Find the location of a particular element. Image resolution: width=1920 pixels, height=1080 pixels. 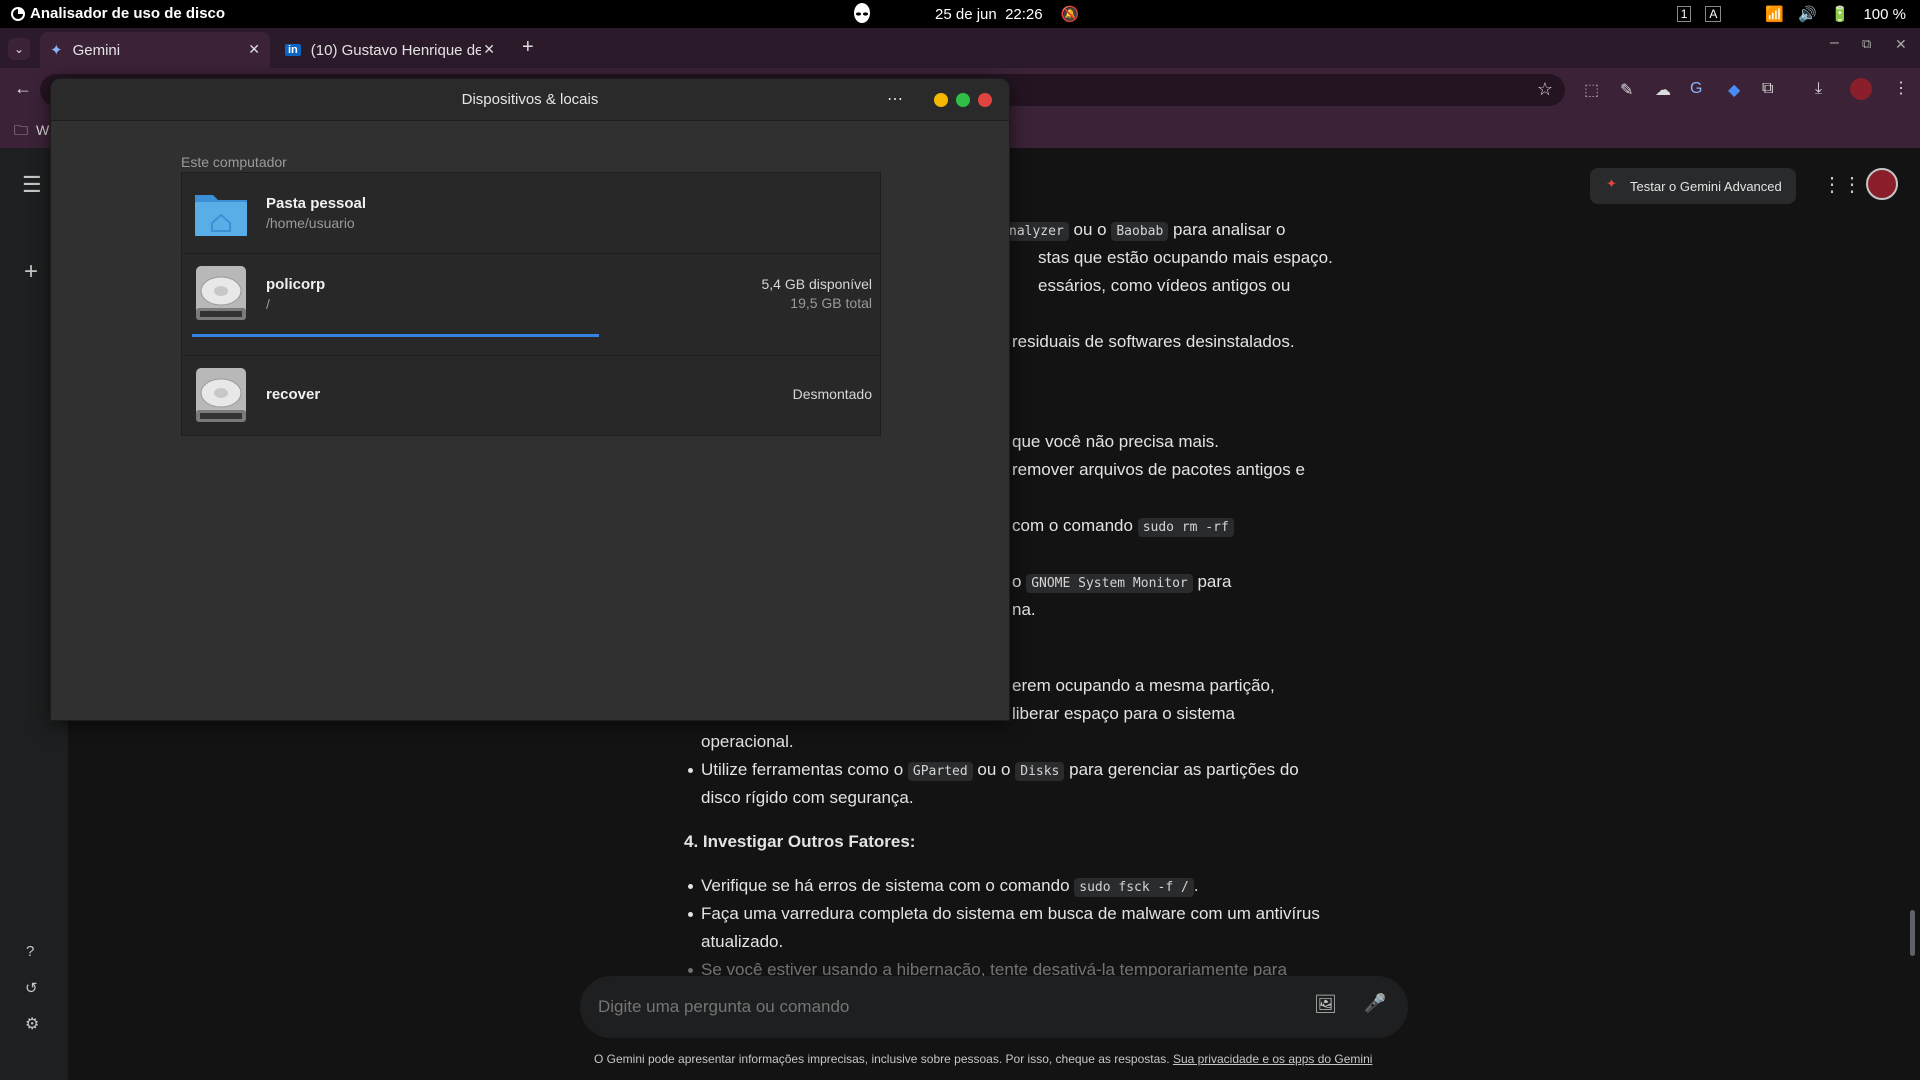

response-line: remover arquivos de pacotes antigos e is located at coordinates (1158, 469).